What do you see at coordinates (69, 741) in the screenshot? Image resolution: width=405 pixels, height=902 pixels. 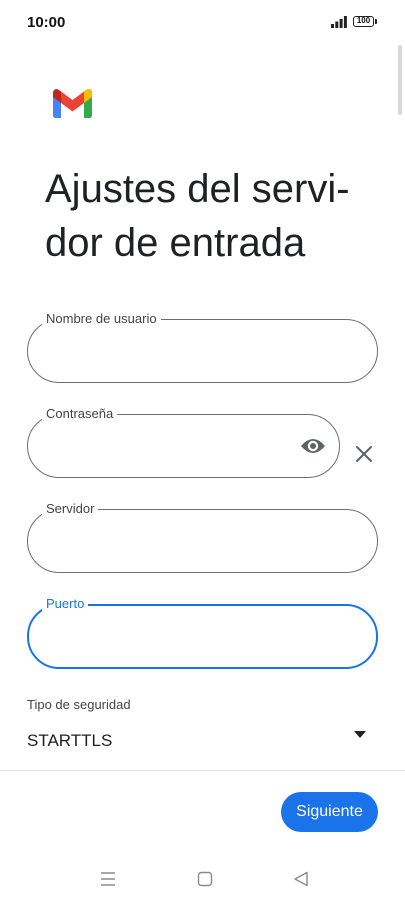 I see `security-type-select: STARTTLS` at bounding box center [69, 741].